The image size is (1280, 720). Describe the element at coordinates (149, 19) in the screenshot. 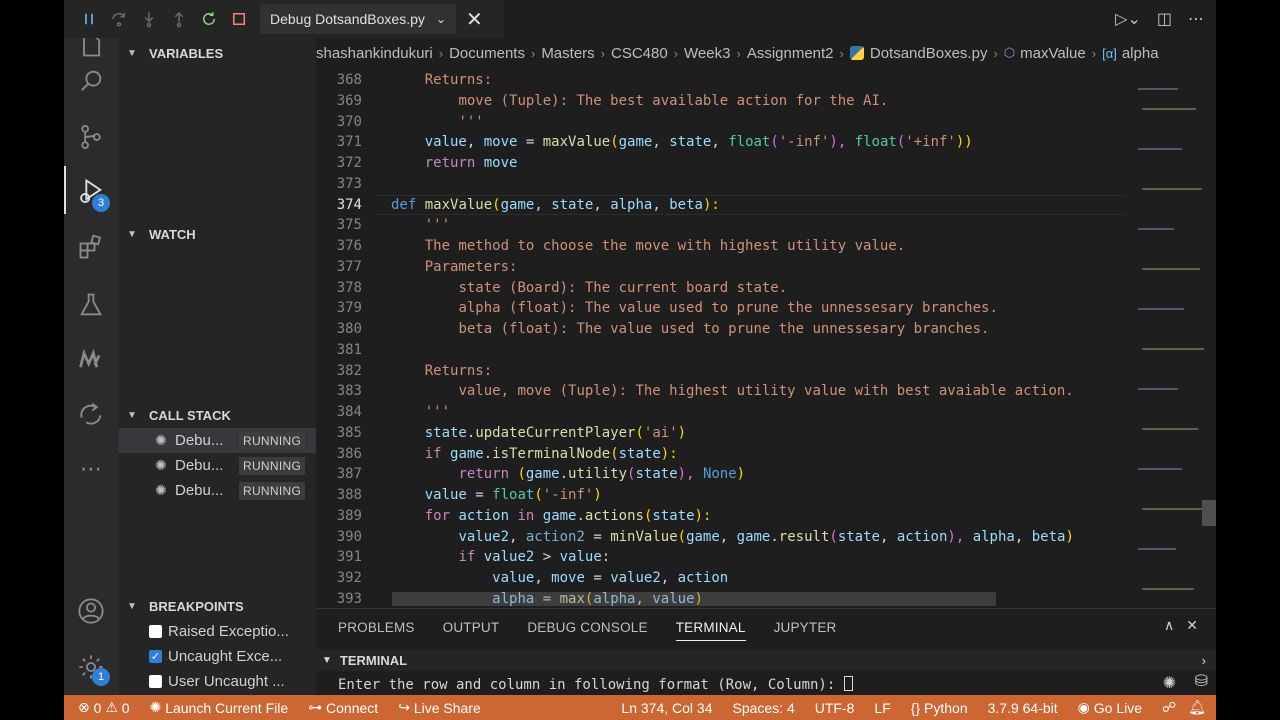

I see `step-into-icon` at that location.